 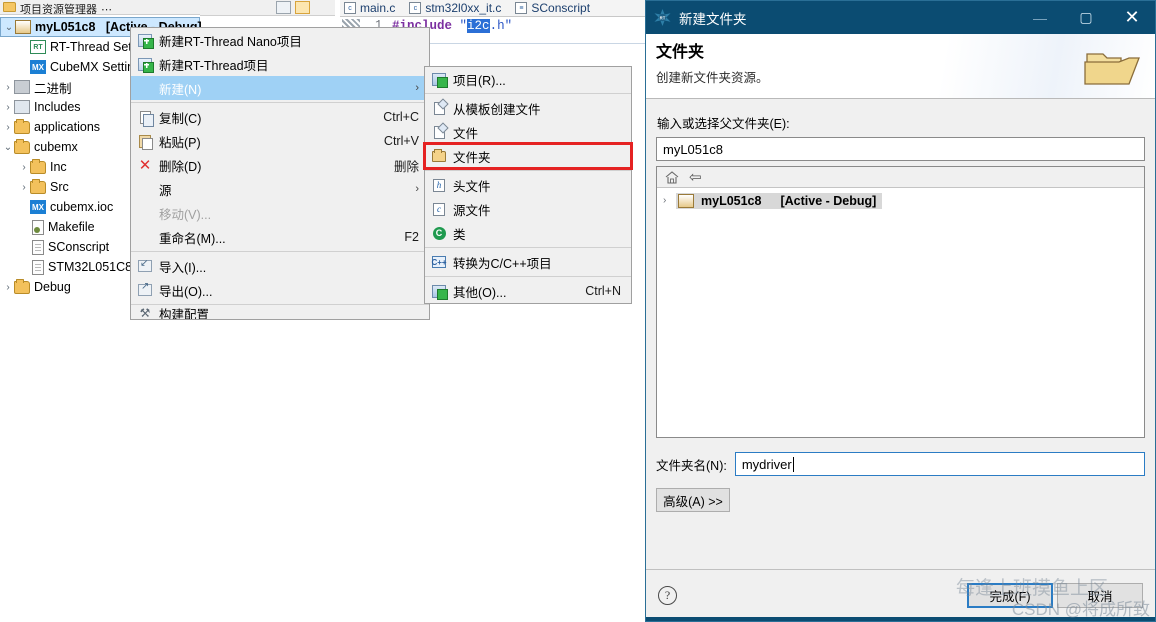 I want to click on menu-item-d: ✕ 删除(D) 删除, so click(x=280, y=165).